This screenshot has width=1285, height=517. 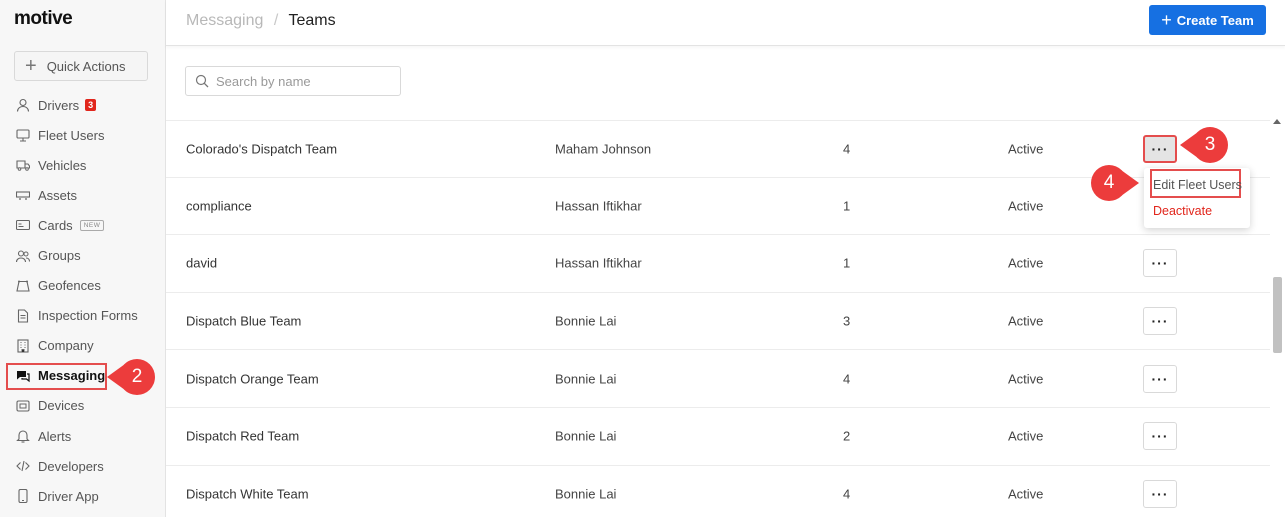 I want to click on team-count: 3, so click(x=847, y=321).